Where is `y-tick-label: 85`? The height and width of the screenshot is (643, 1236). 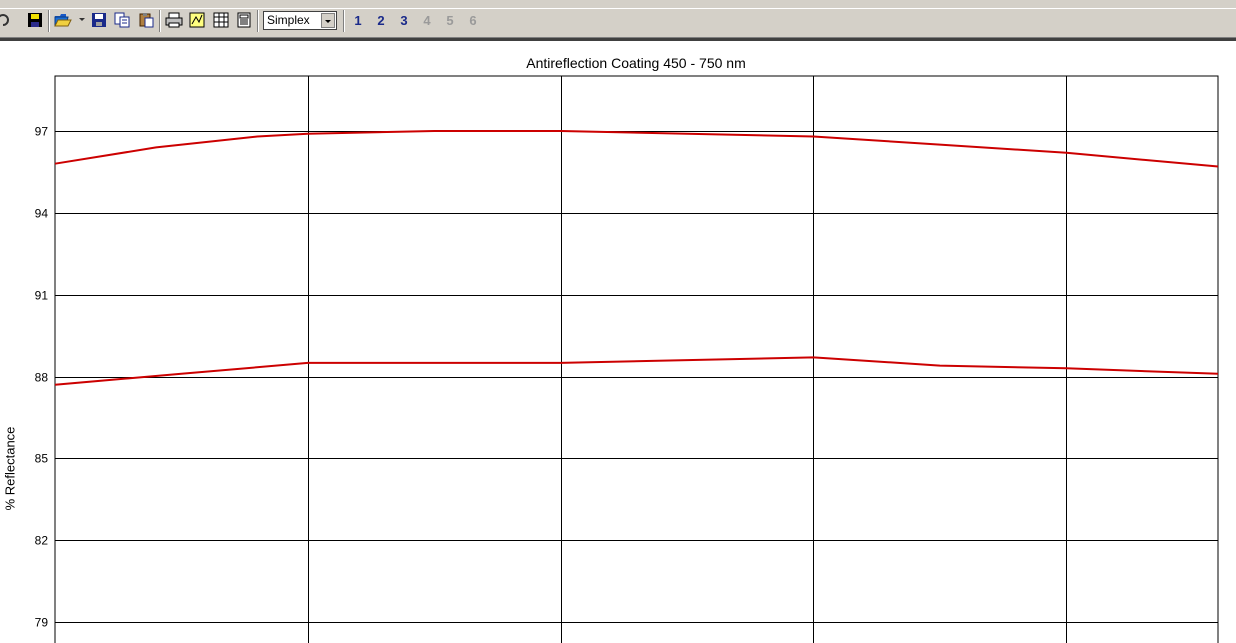 y-tick-label: 85 is located at coordinates (42, 459).